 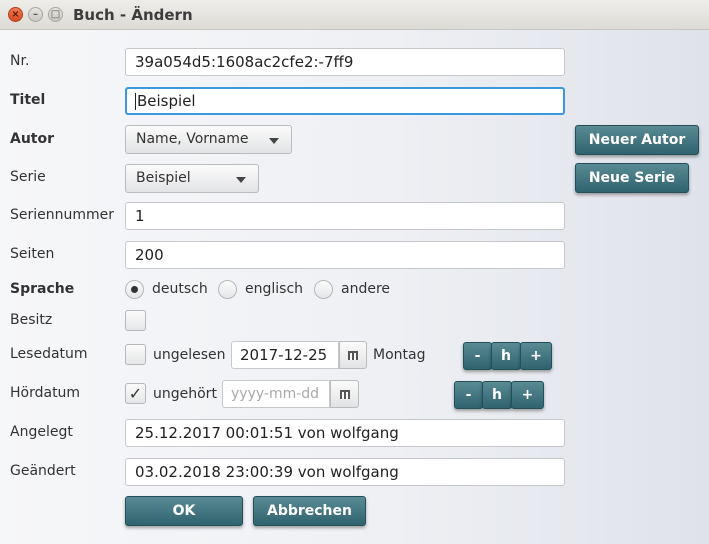 What do you see at coordinates (345, 433) in the screenshot?
I see `angelegt-field: 25.12.2017 00:01:51 von wolfgang` at bounding box center [345, 433].